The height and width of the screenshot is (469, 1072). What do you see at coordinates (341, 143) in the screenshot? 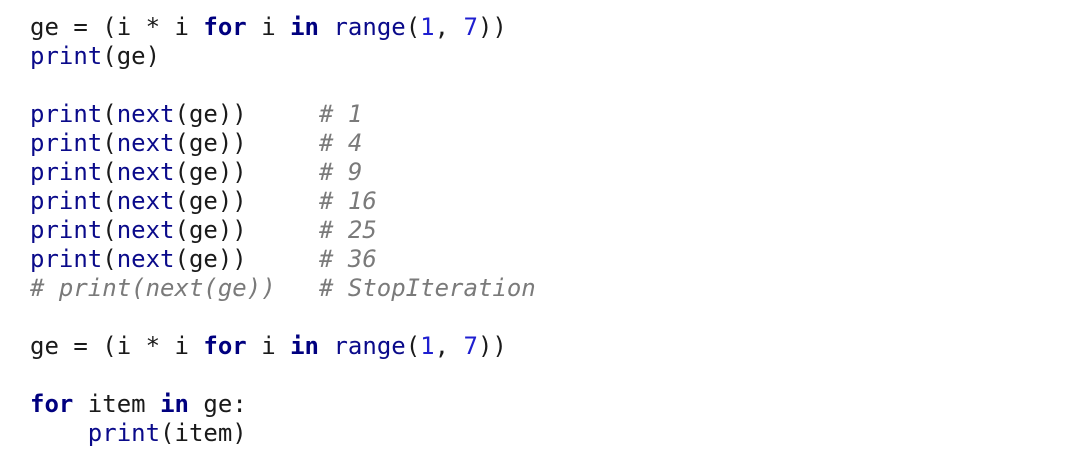
I see `comment-token: # 4` at bounding box center [341, 143].